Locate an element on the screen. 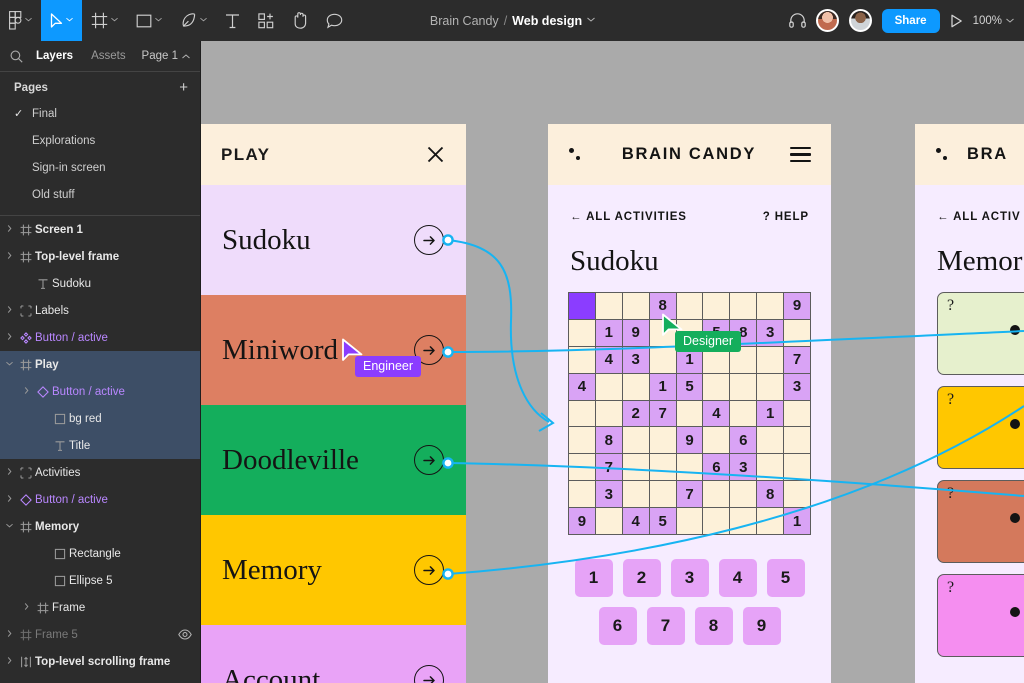 This screenshot has height=683, width=1024. hand-tool-button is located at coordinates (300, 20).